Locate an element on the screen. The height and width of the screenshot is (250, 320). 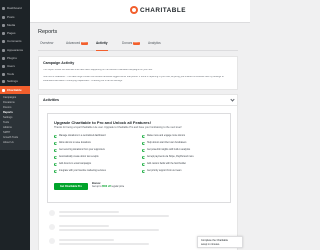
tab-activity: Activity is located at coordinates (102, 46).